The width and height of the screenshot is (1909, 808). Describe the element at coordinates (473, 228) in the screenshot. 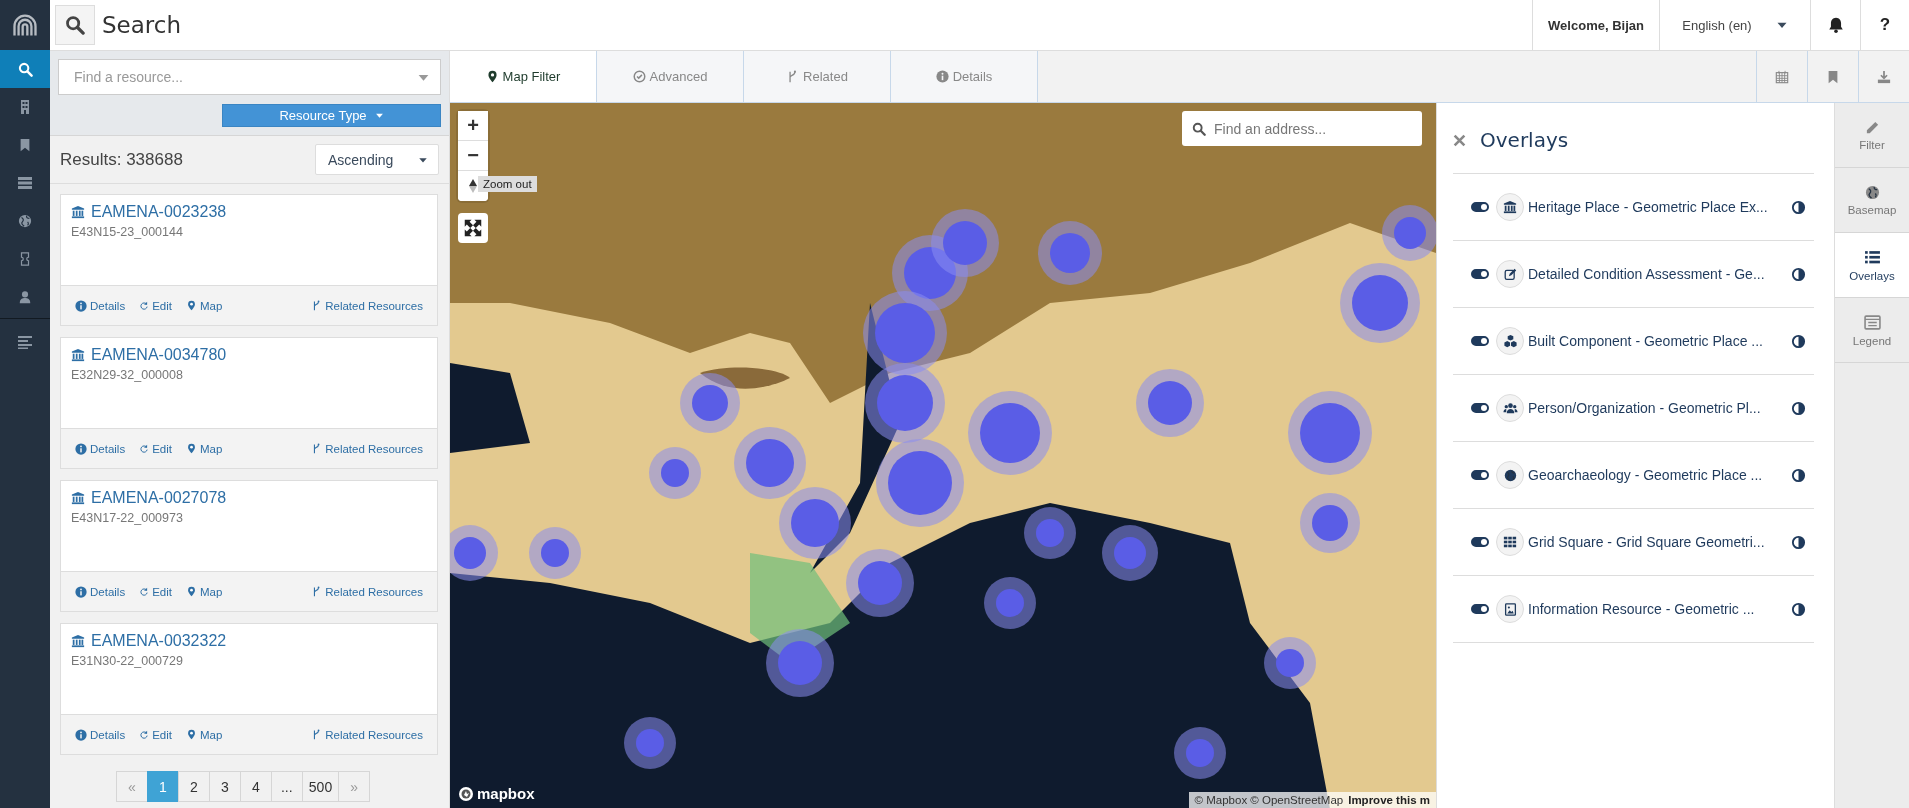

I see `fullscreen-button` at that location.